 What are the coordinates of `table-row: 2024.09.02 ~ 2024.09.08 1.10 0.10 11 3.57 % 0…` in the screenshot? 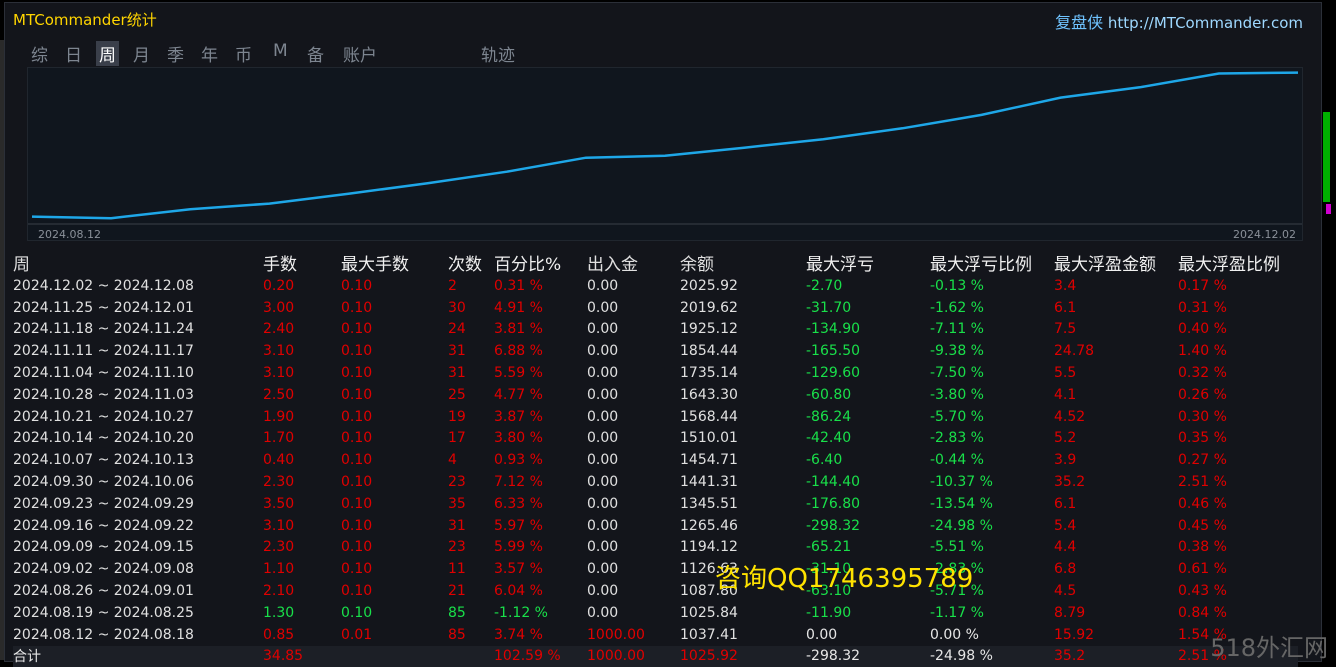 It's located at (655, 569).